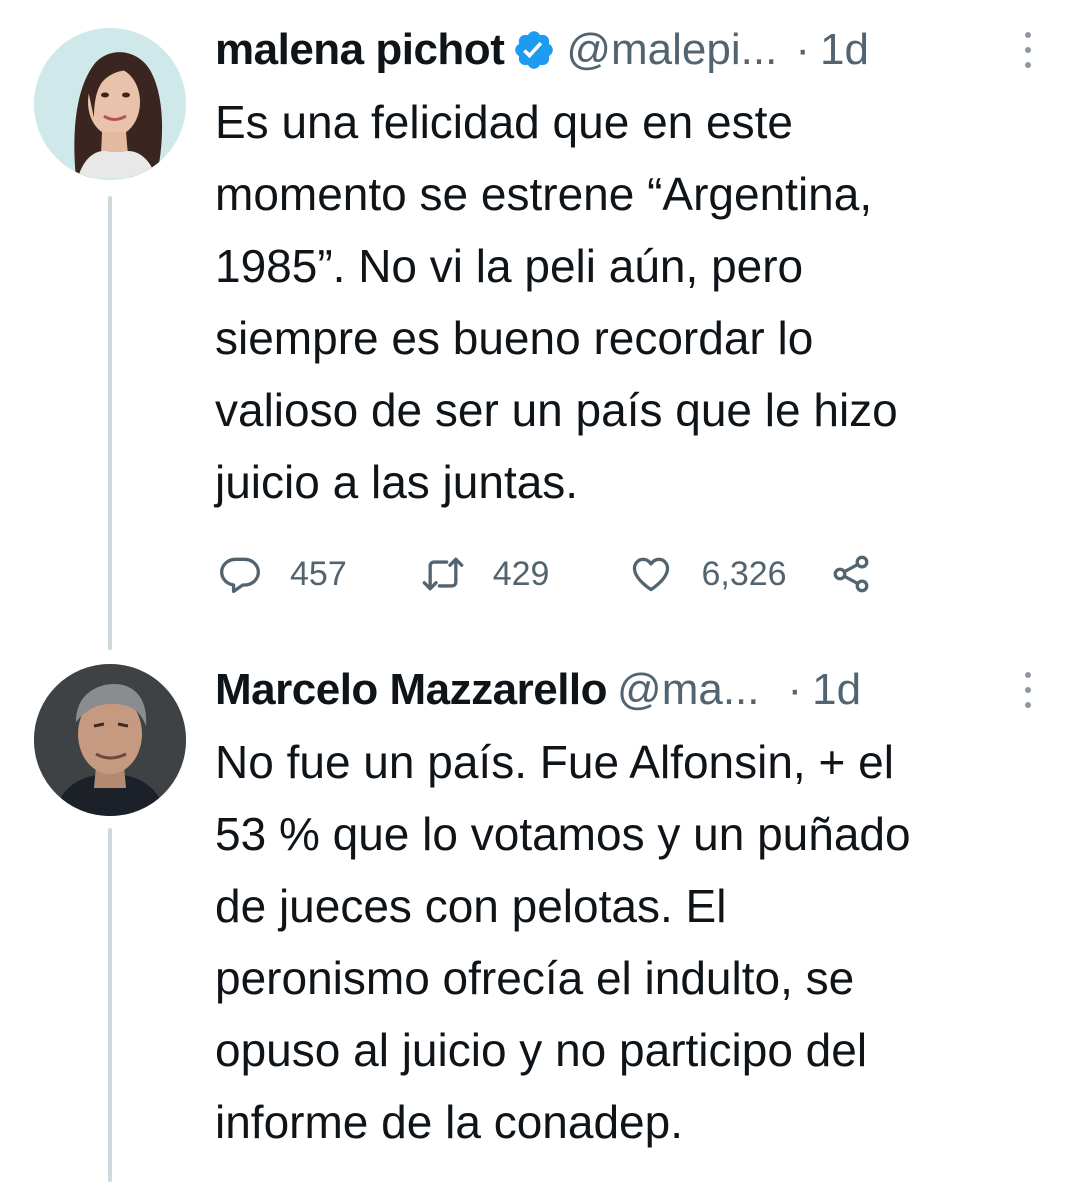  I want to click on reply-icon, so click(240, 575).